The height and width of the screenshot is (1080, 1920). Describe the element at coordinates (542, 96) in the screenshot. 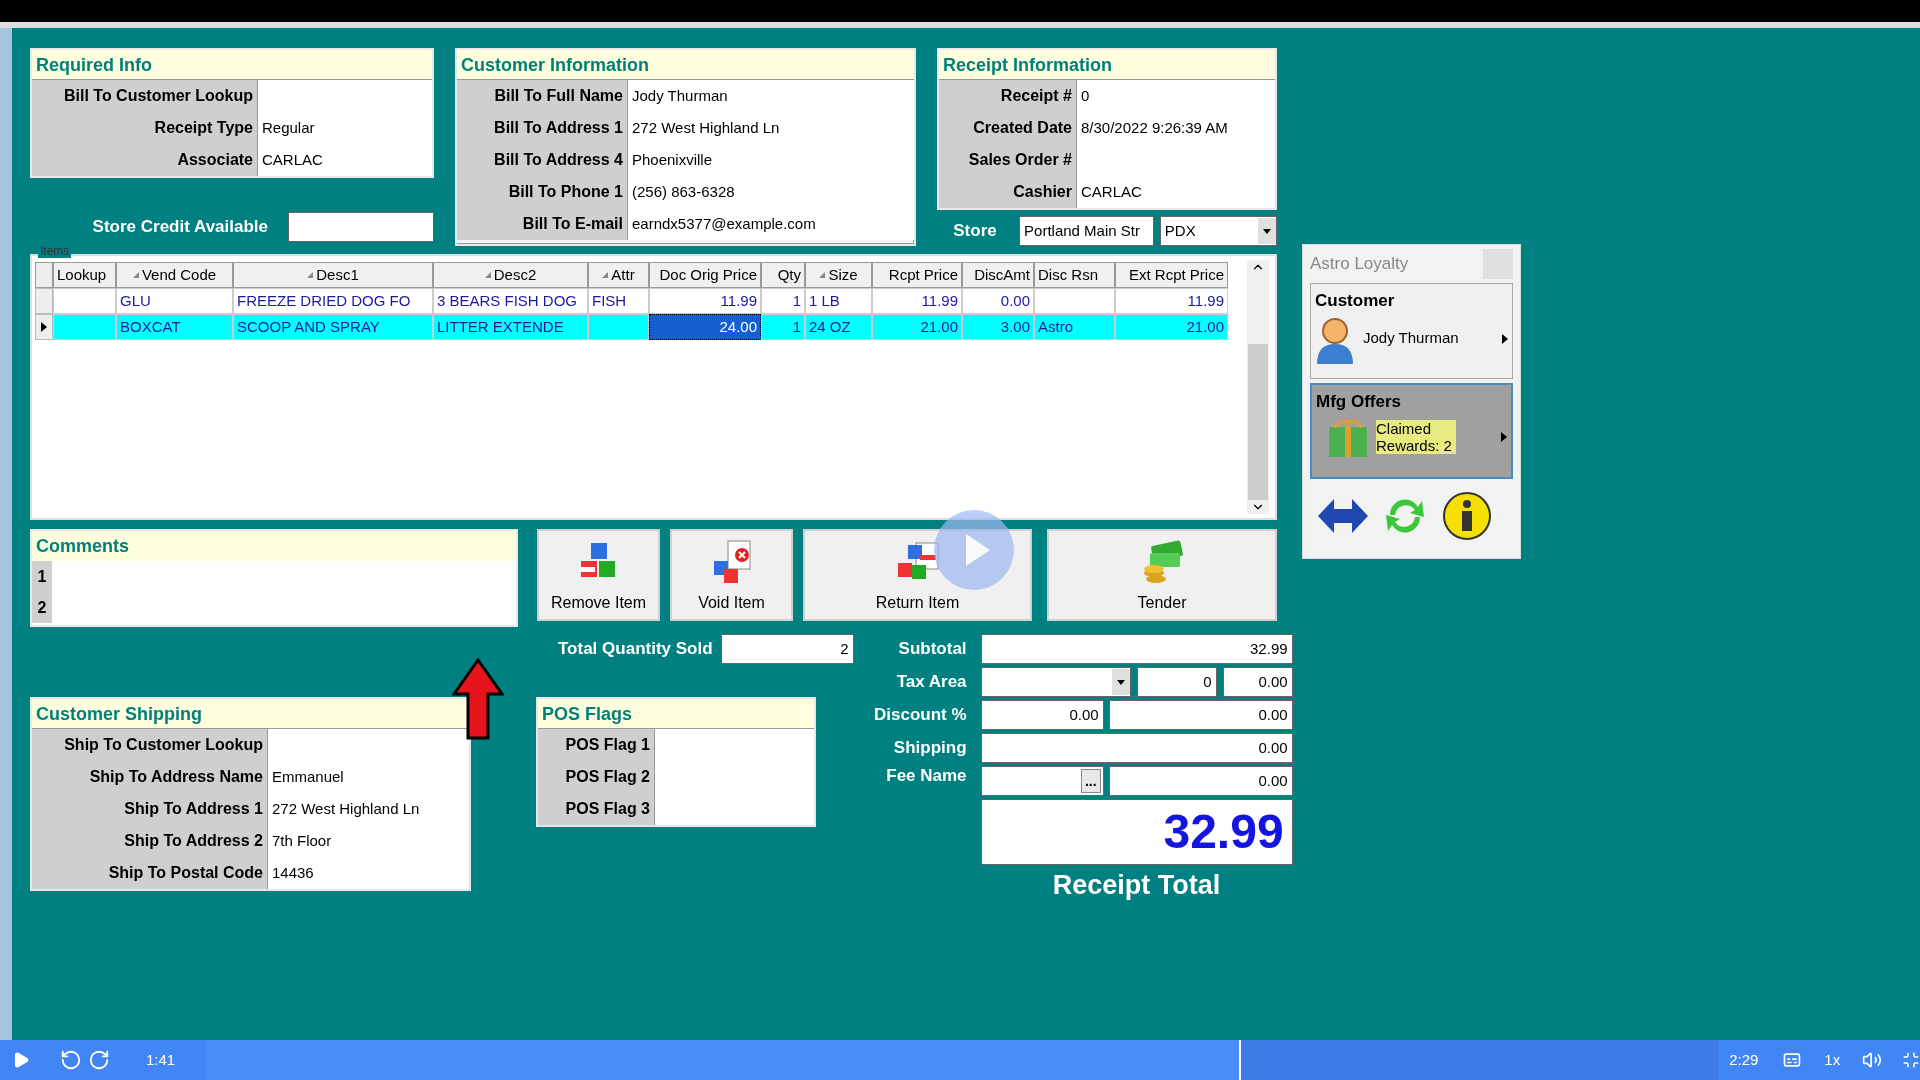

I see `field-label: Bill To Full Name` at that location.